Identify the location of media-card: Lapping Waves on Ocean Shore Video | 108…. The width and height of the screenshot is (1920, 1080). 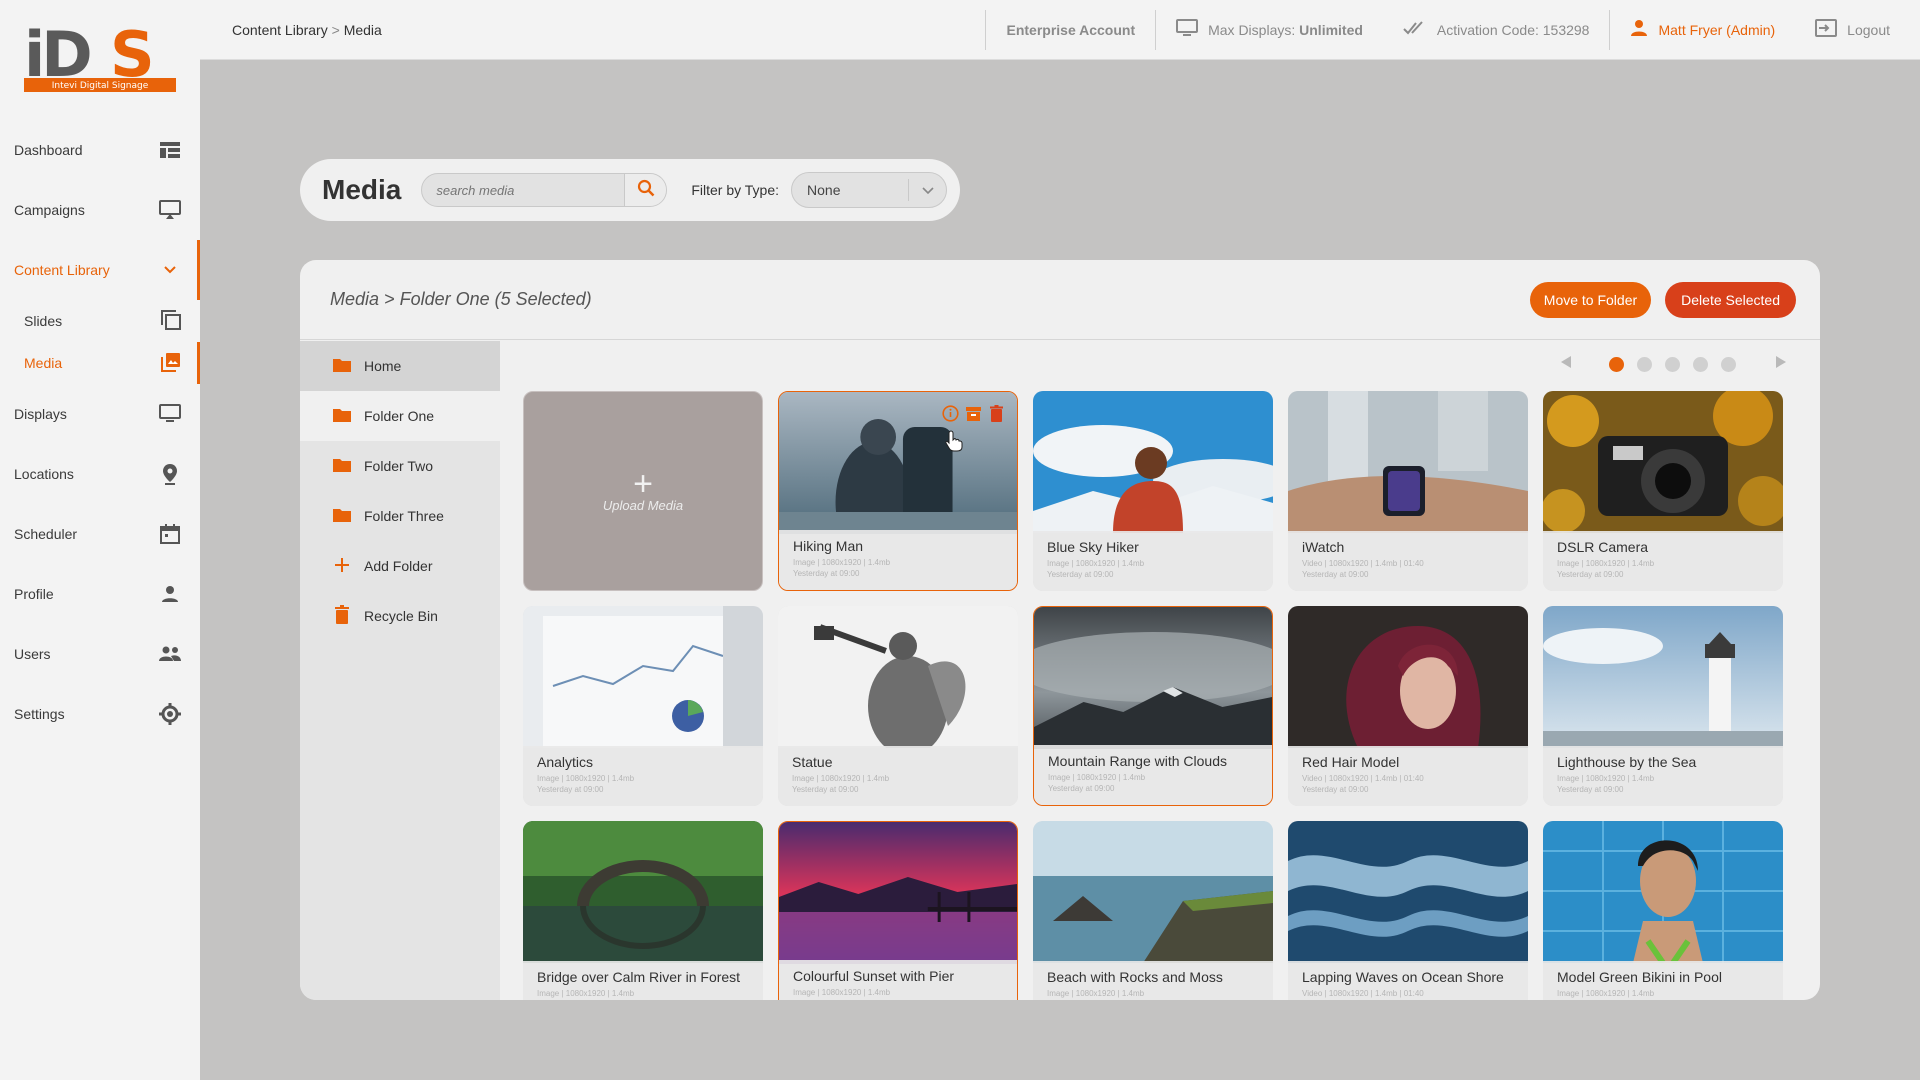
(1408, 910).